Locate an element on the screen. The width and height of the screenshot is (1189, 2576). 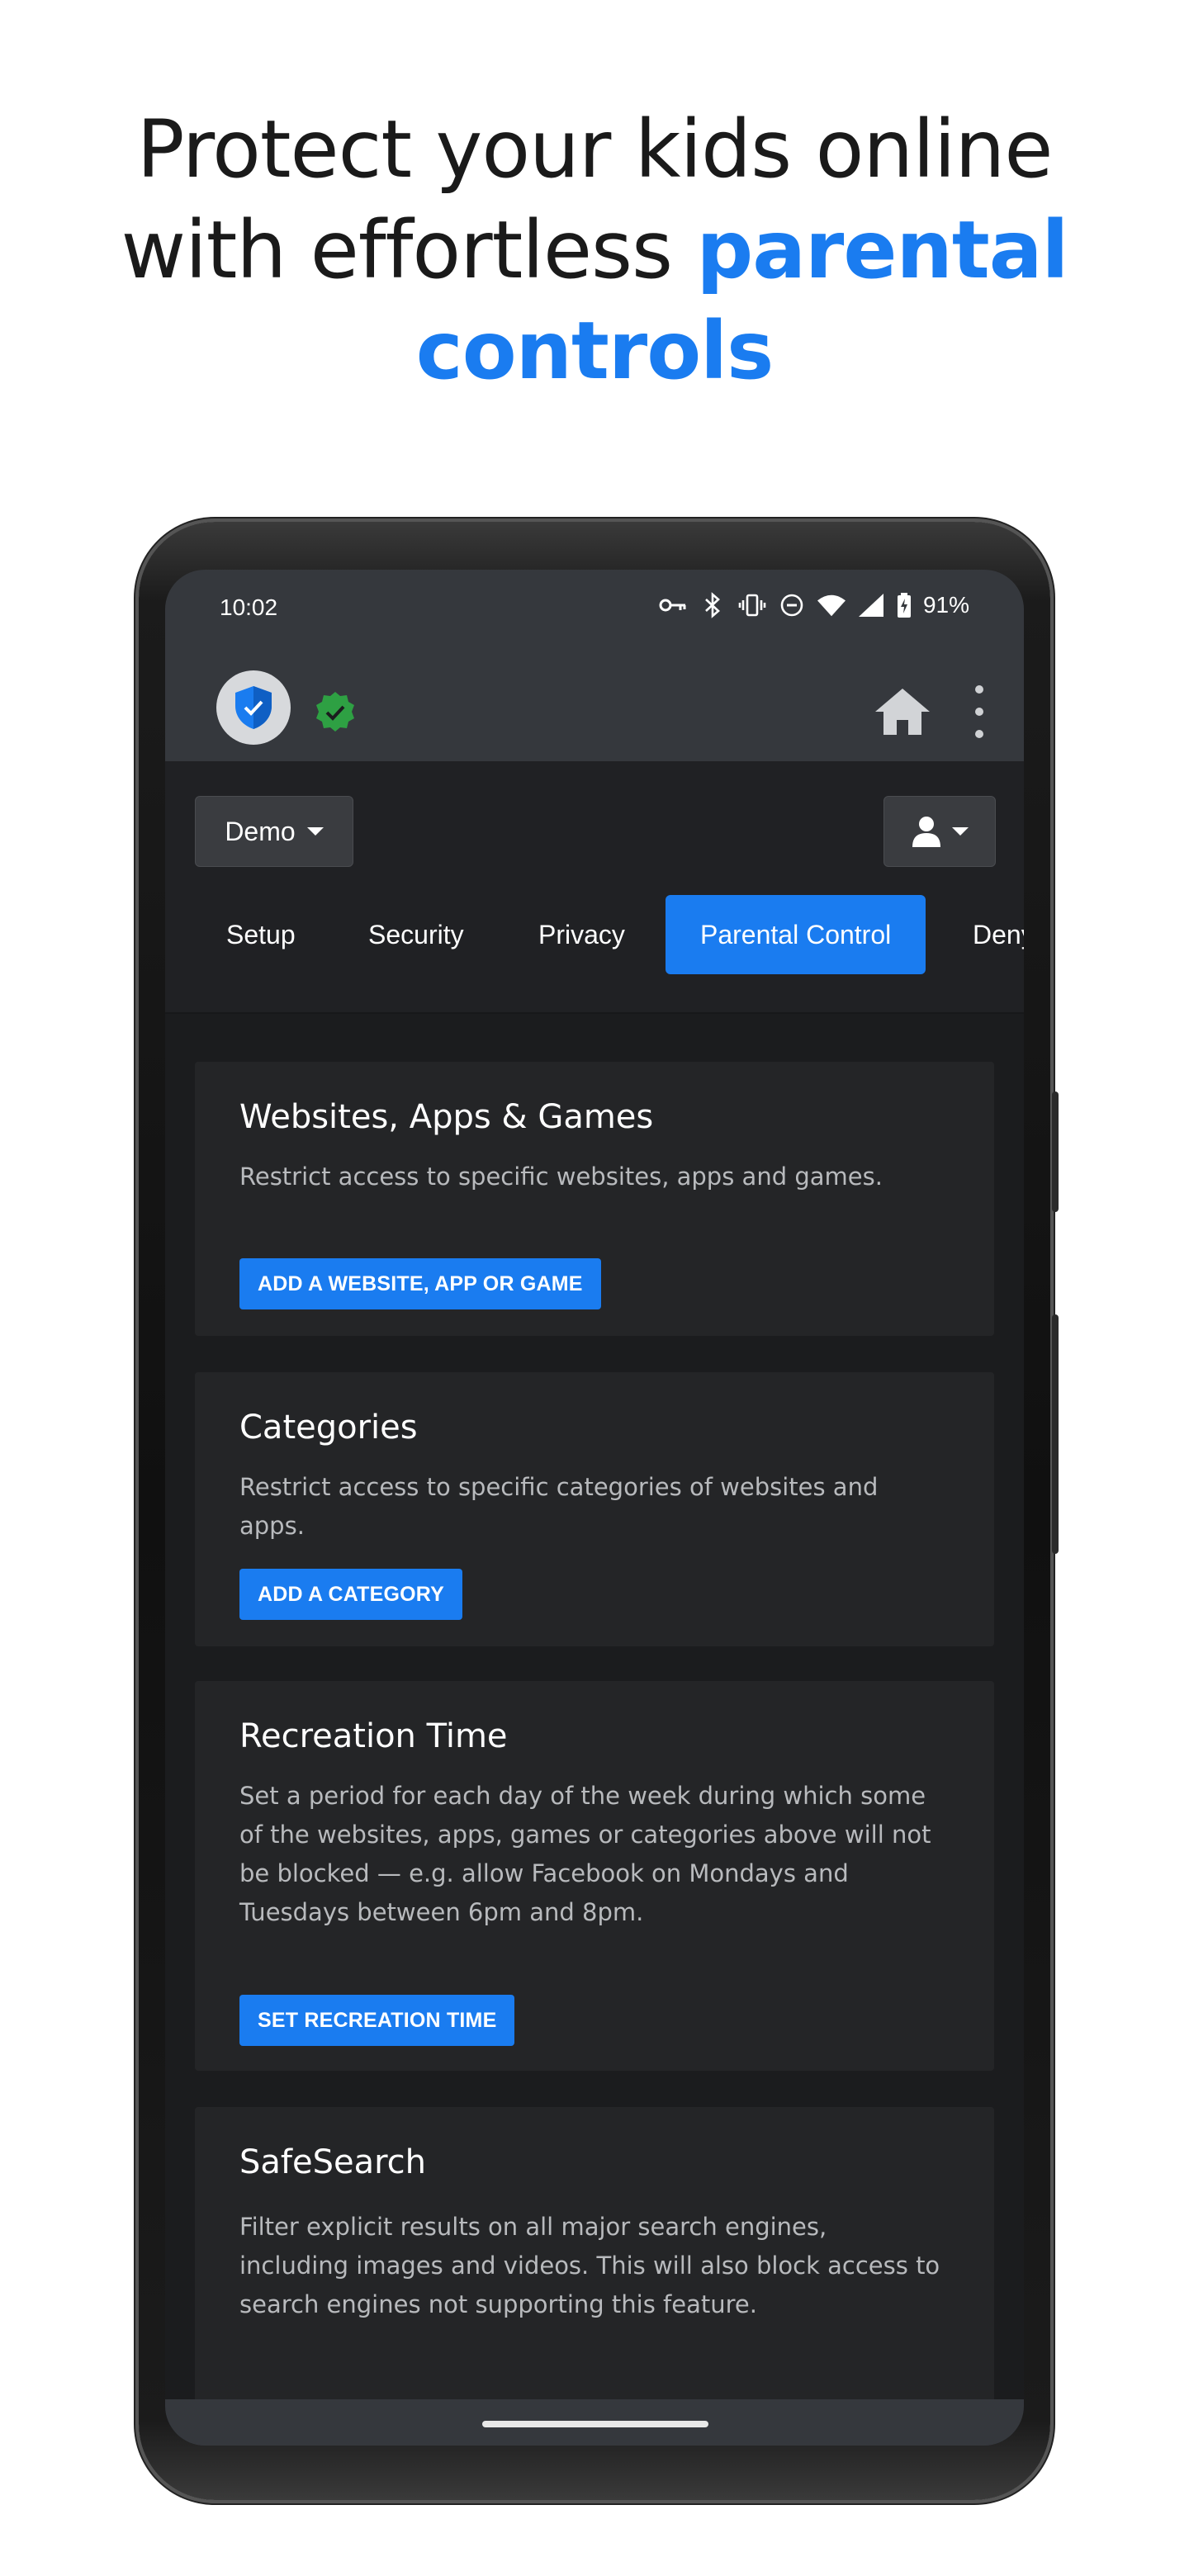
set-recreation-time-button: SET RECREATION TIME is located at coordinates (377, 2020).